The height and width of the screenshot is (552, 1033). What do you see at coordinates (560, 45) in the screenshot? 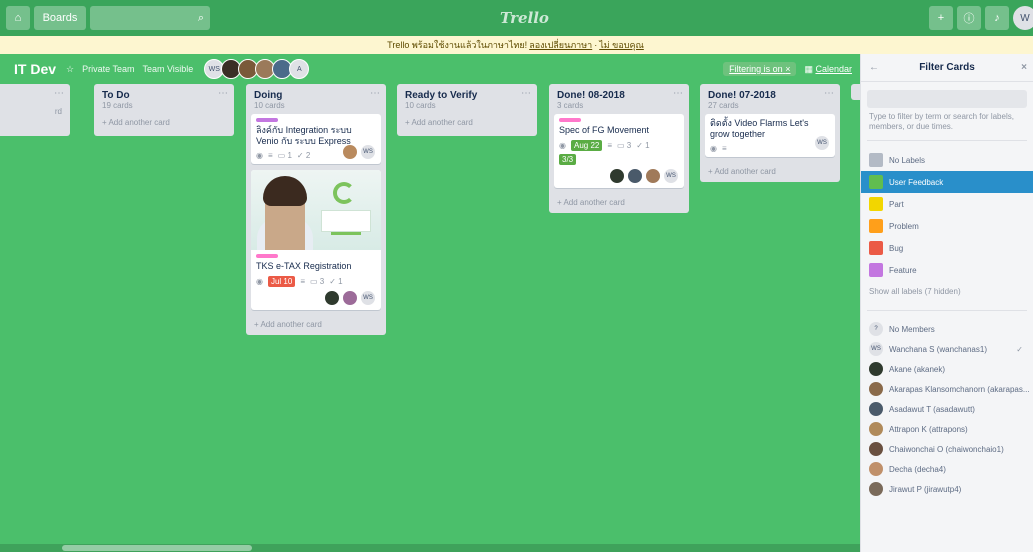
I see `banner-switch-link: ลองเปลี่ยนภาษา` at bounding box center [560, 45].